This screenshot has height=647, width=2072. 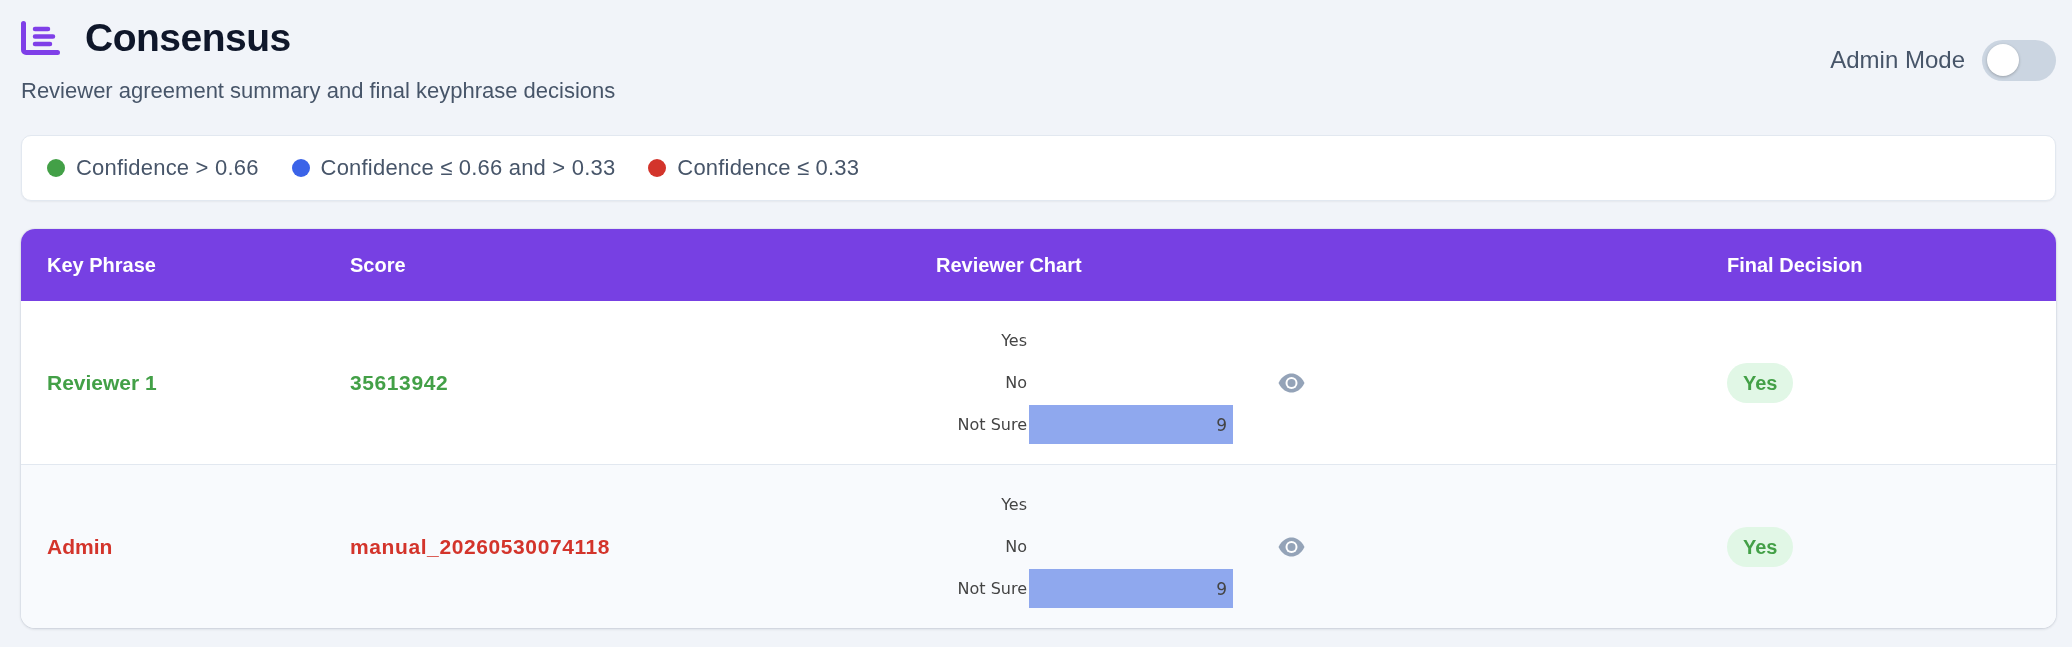 I want to click on page-title: Consensus, so click(x=188, y=38).